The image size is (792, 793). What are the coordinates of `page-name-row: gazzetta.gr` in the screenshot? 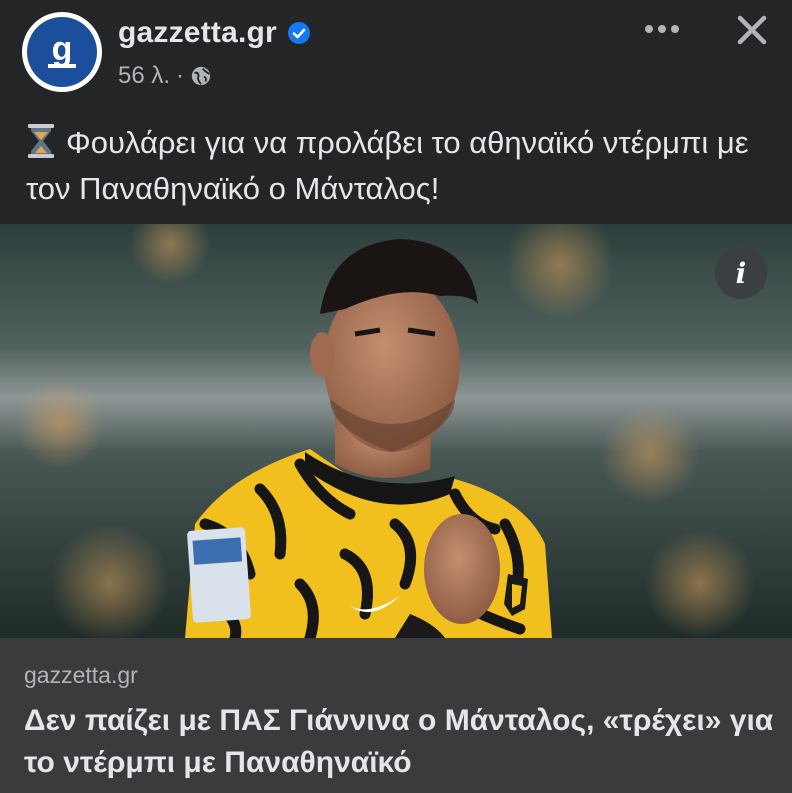 It's located at (214, 33).